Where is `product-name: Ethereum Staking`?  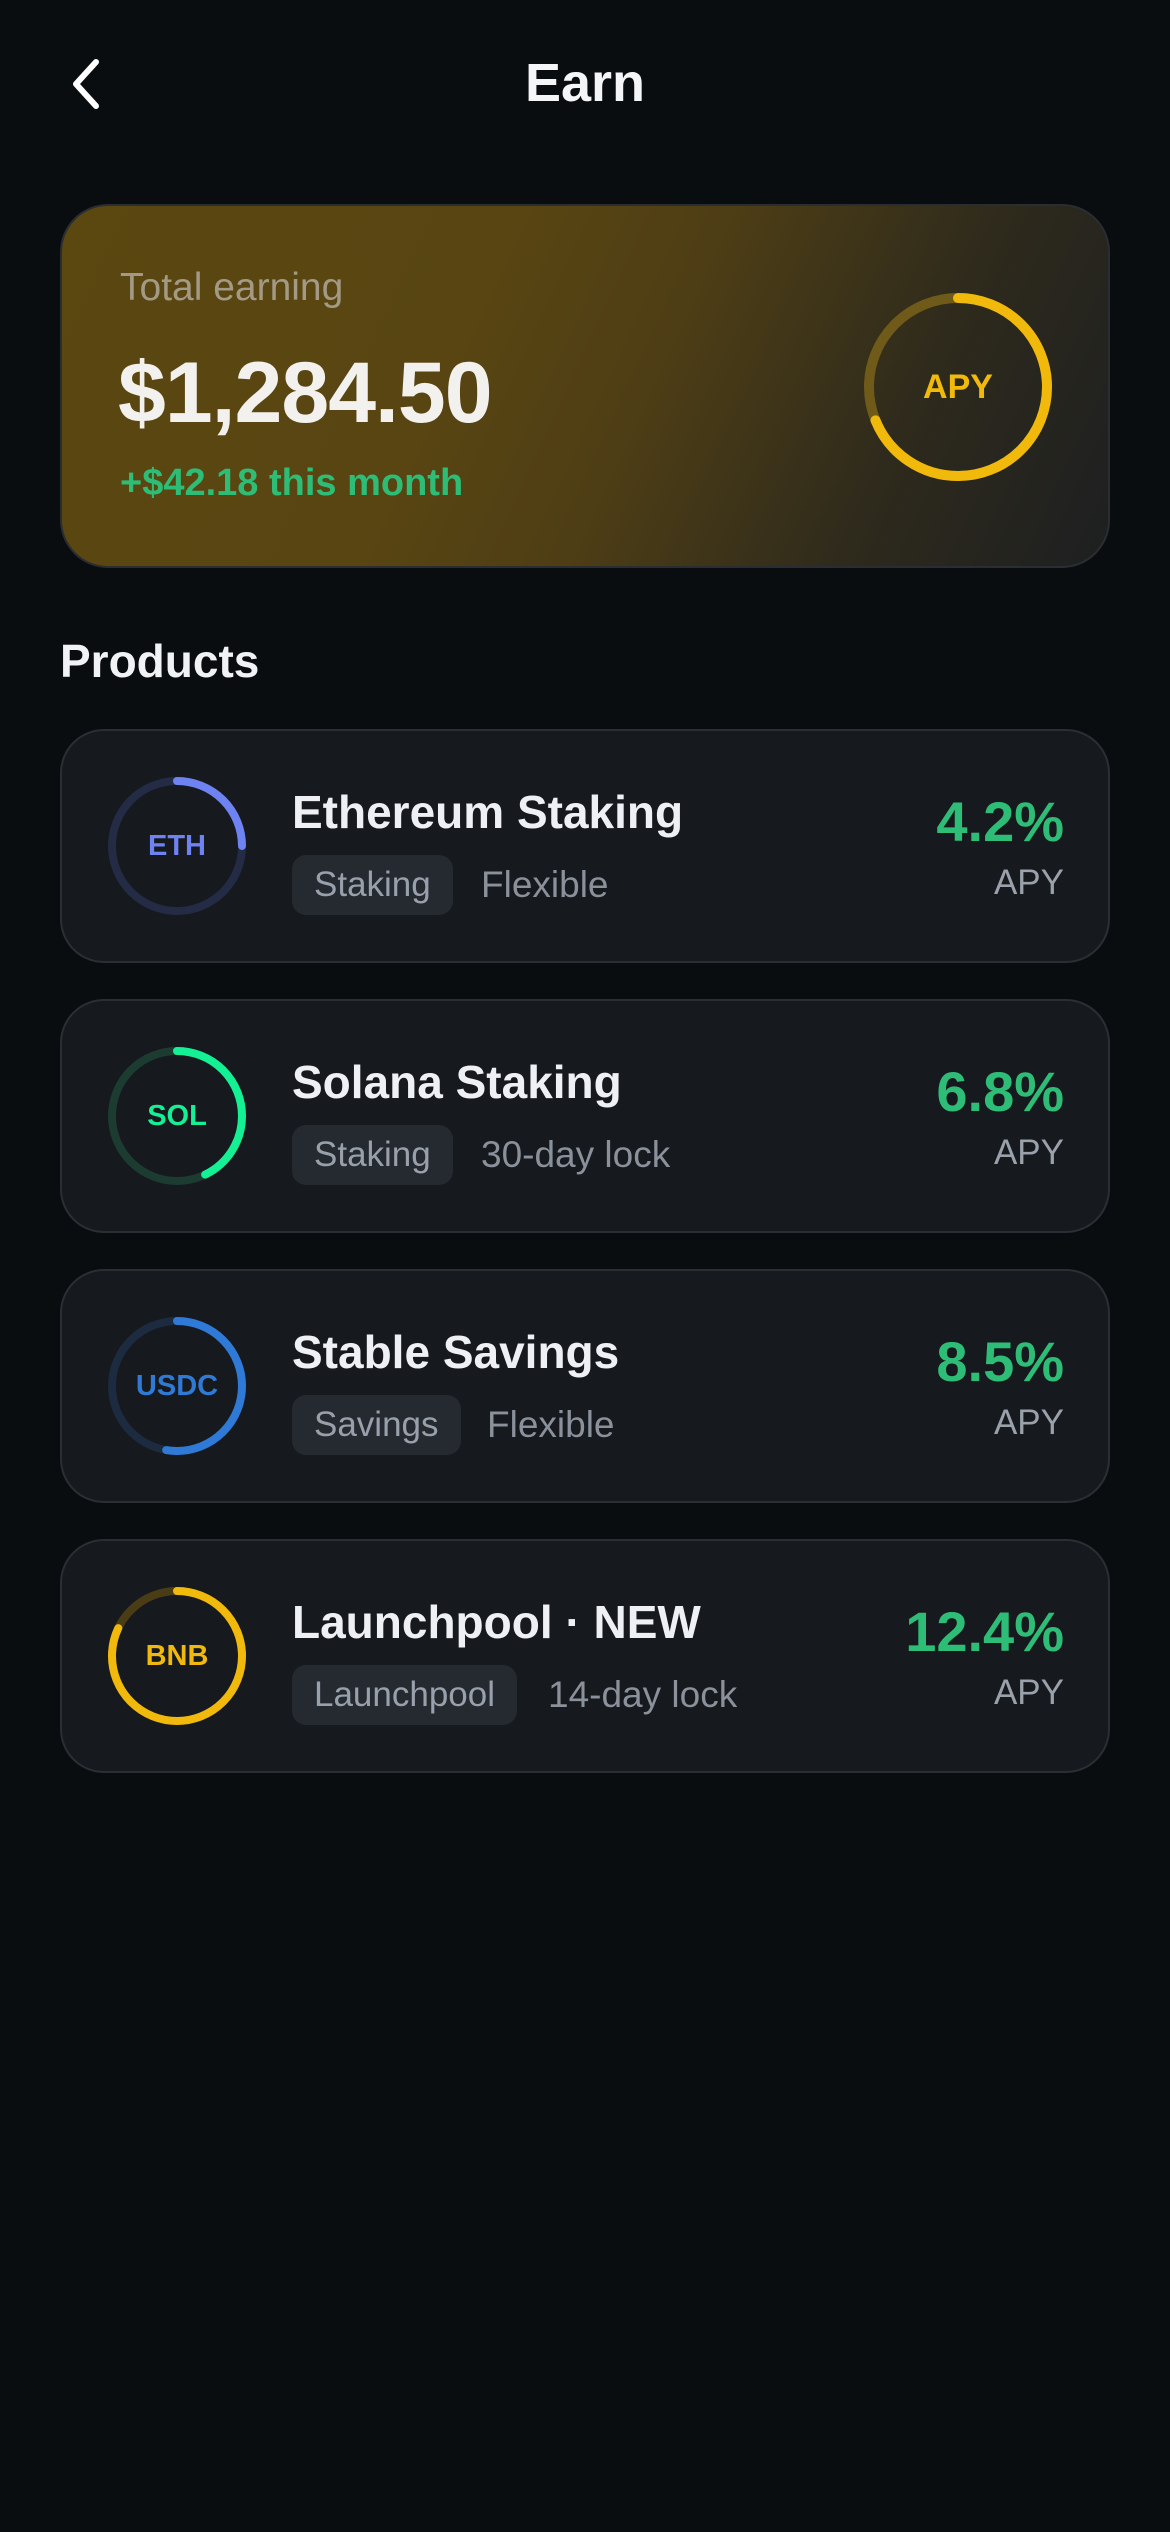 product-name: Ethereum Staking is located at coordinates (488, 812).